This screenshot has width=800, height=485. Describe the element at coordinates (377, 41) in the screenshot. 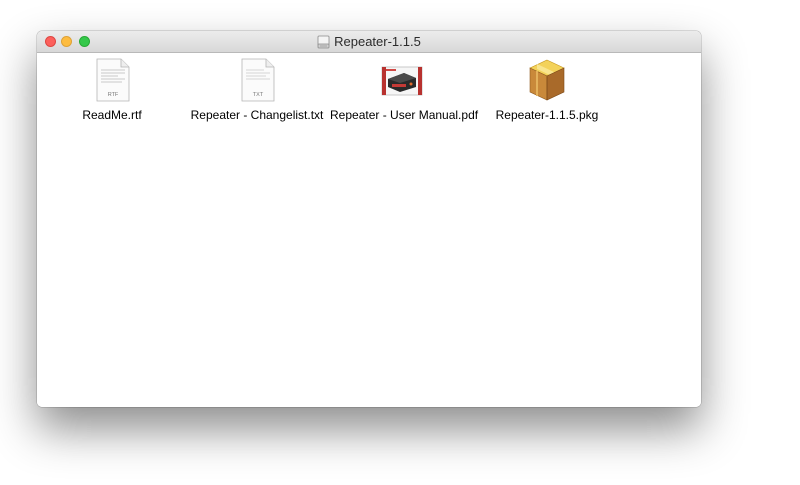

I see `window-title: Repeater-1.1.5` at that location.